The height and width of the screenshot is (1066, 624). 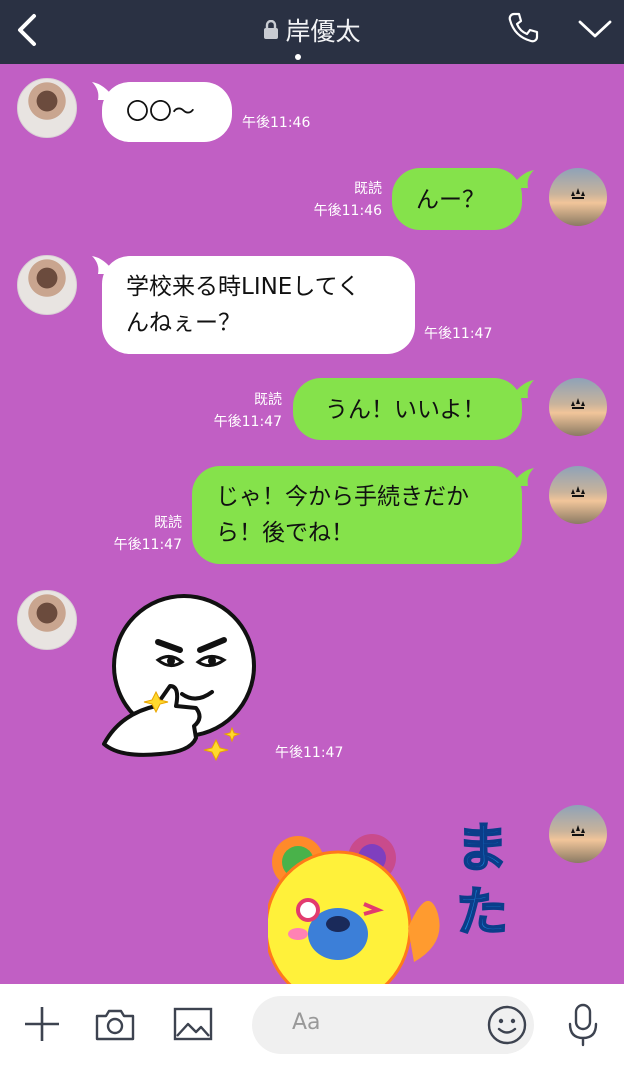 I want to click on chat-title: 岸優太, so click(x=323, y=31).